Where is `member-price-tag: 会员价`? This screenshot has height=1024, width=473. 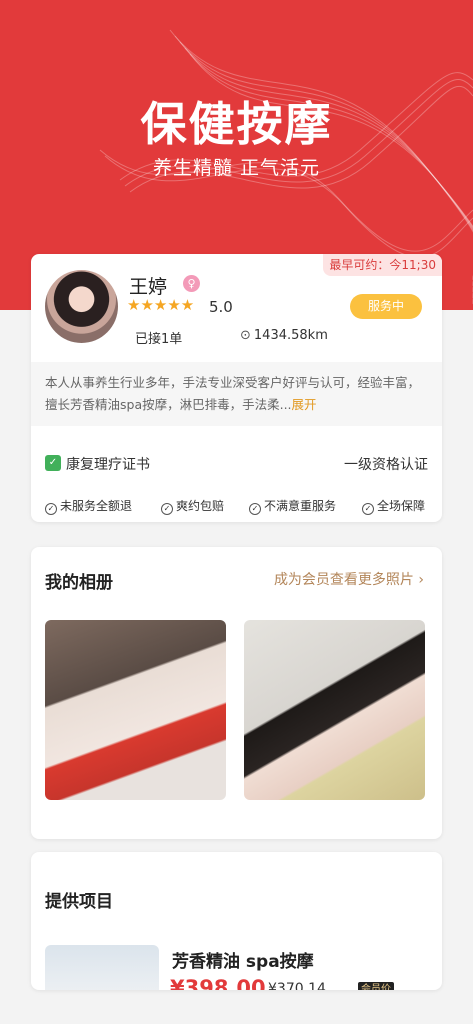
member-price-tag: 会员价 is located at coordinates (376, 986).